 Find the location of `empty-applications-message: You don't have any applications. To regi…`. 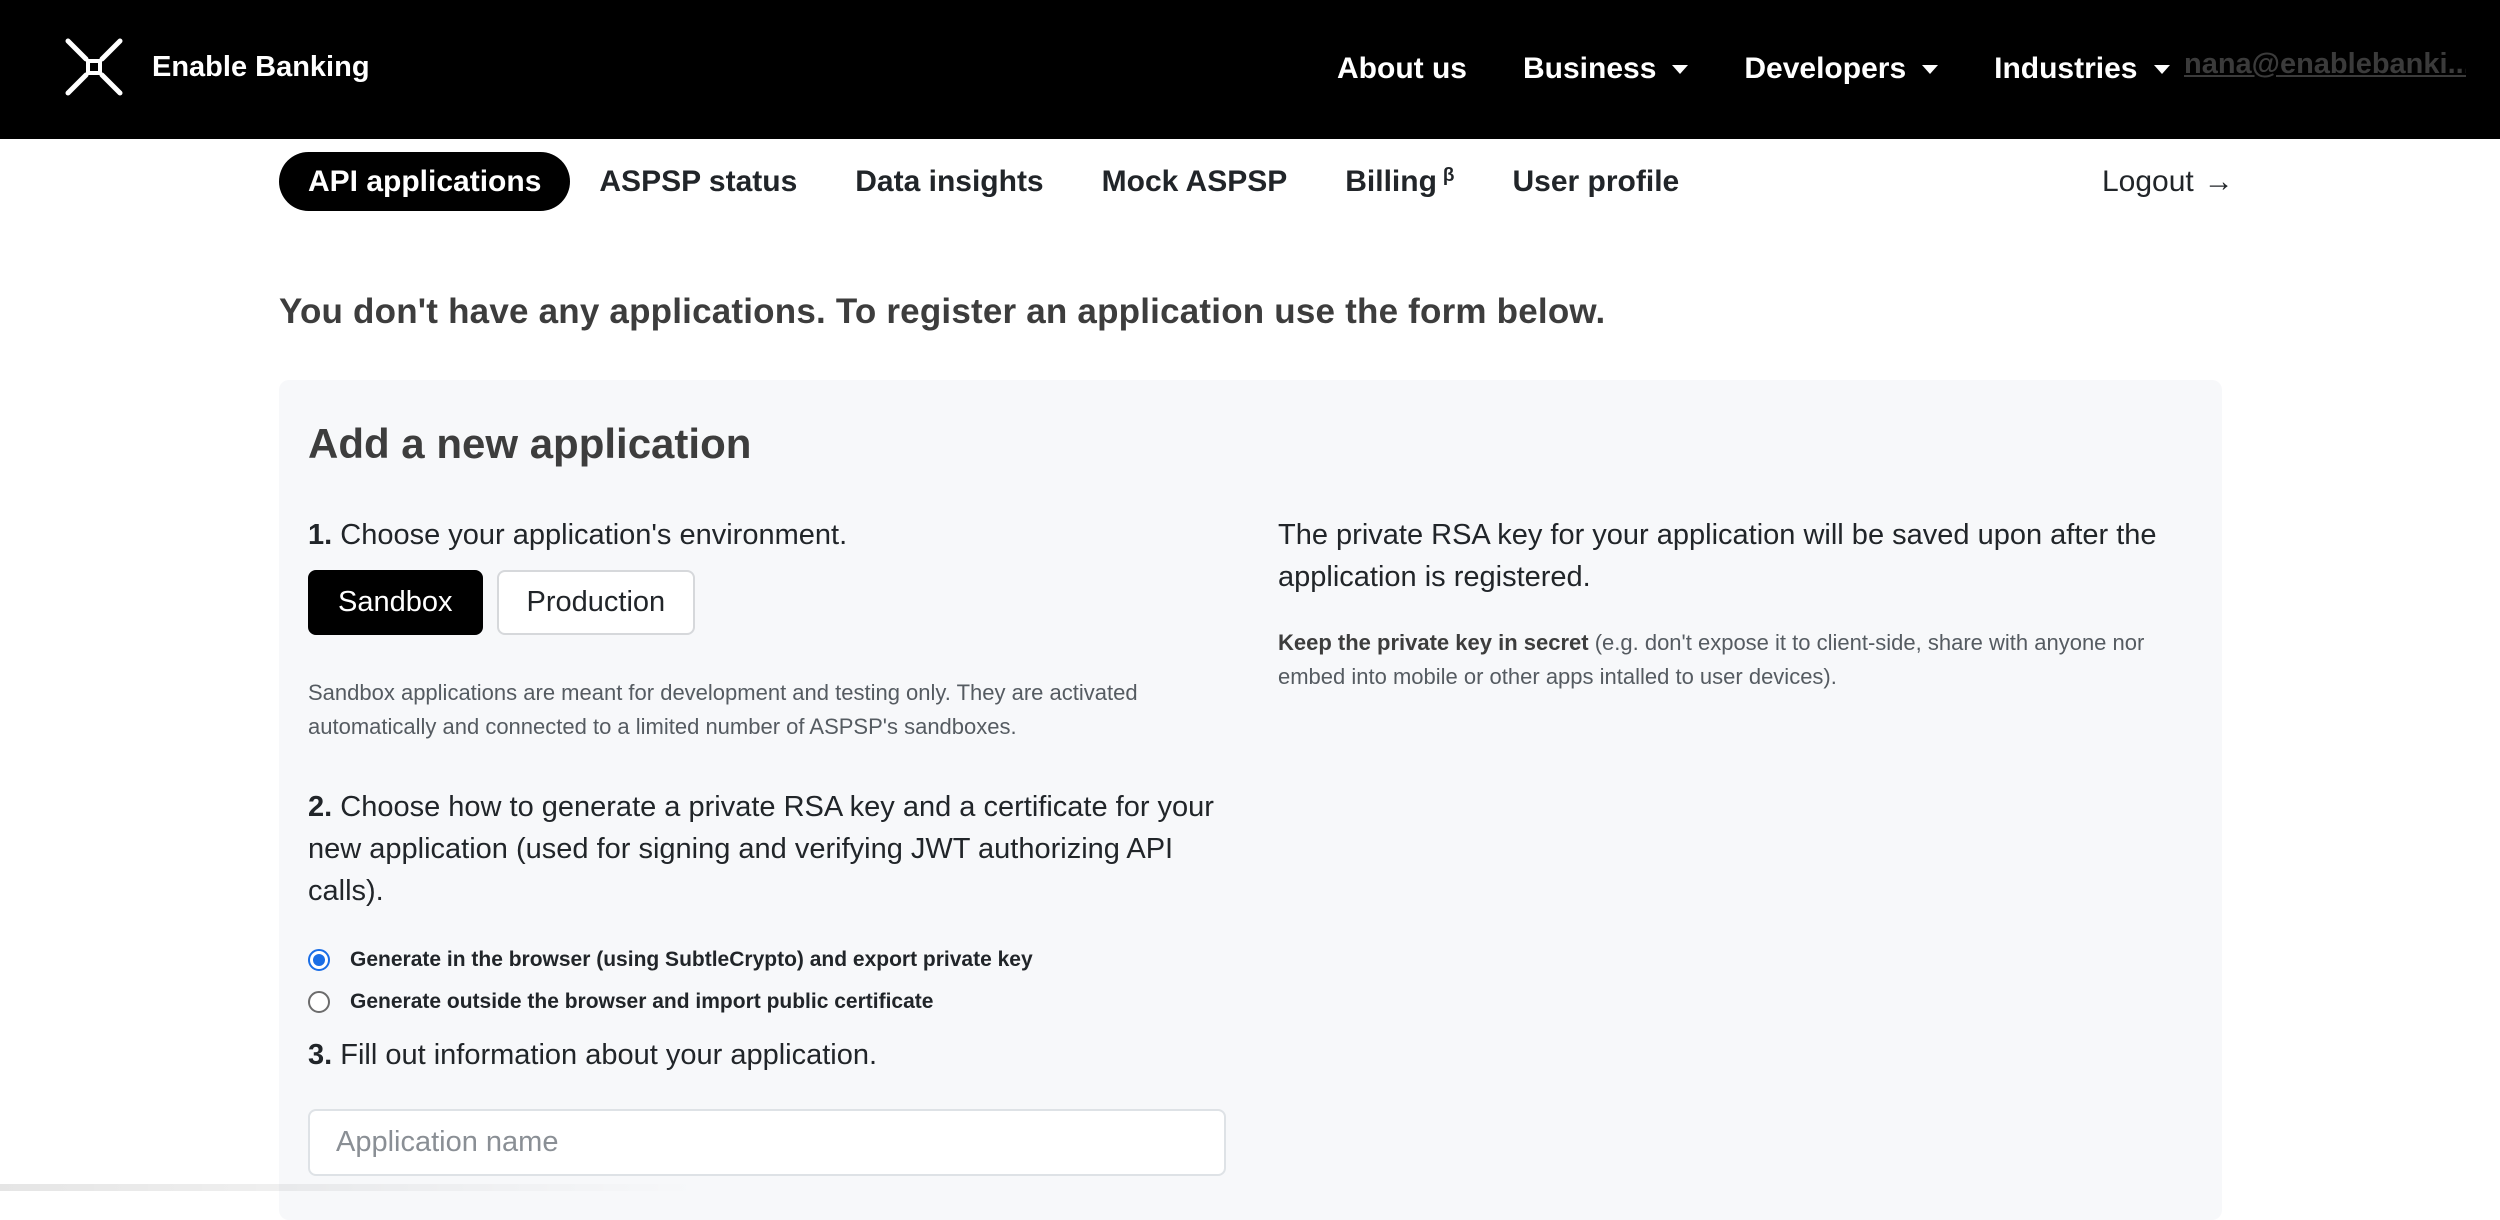

empty-applications-message: You don't have any applications. To regi… is located at coordinates (942, 311).